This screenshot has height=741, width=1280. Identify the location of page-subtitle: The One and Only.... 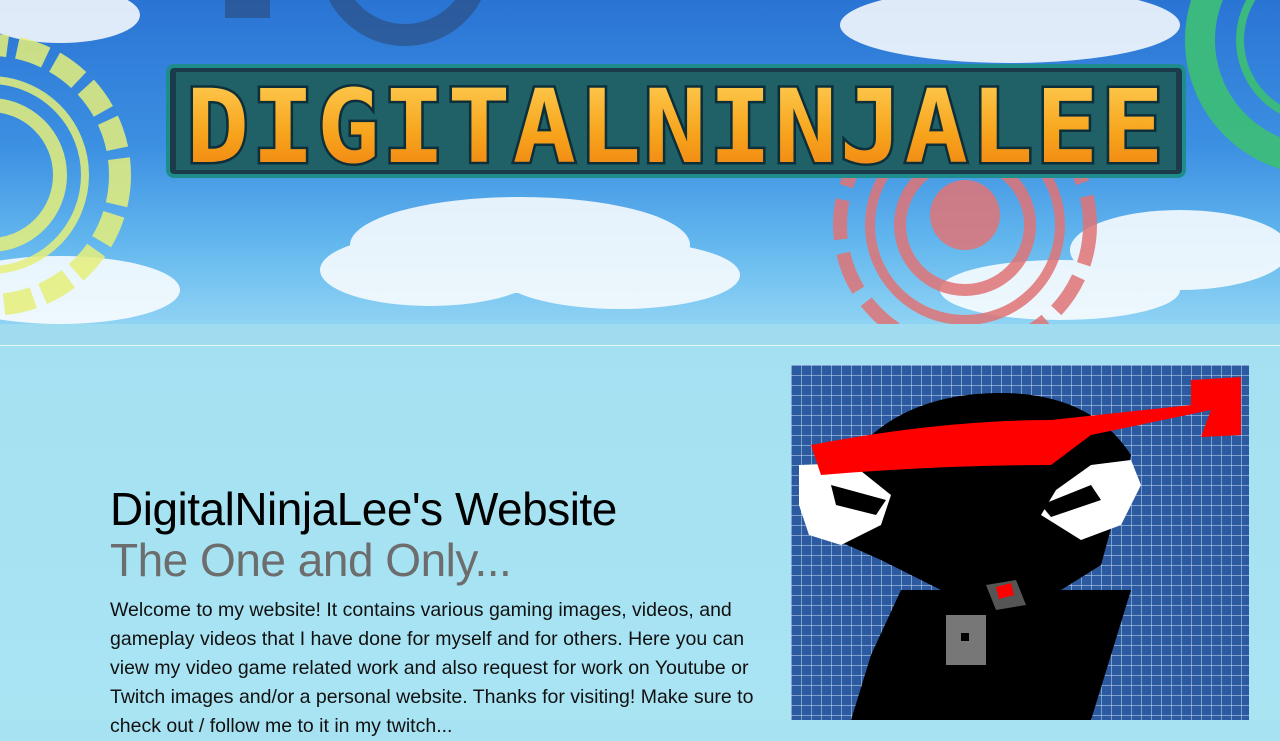
(311, 560).